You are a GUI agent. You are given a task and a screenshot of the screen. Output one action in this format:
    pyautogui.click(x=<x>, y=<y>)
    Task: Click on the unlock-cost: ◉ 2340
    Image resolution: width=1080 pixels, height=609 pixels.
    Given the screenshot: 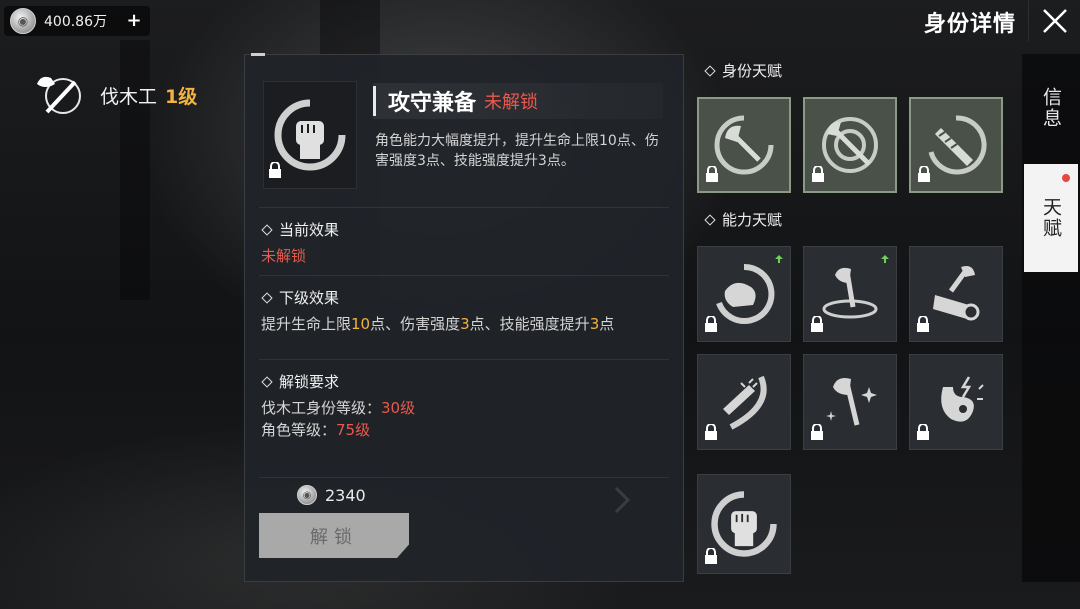 What is the action you would take?
    pyautogui.click(x=331, y=495)
    